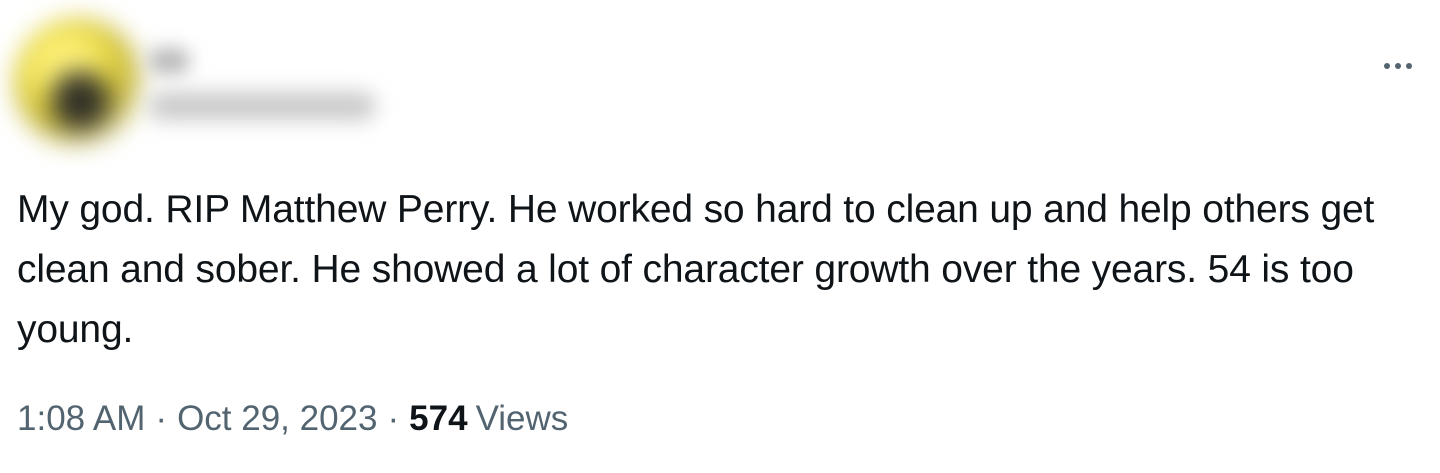 The image size is (1440, 473). Describe the element at coordinates (262, 106) in the screenshot. I see `blurred-user-handle` at that location.